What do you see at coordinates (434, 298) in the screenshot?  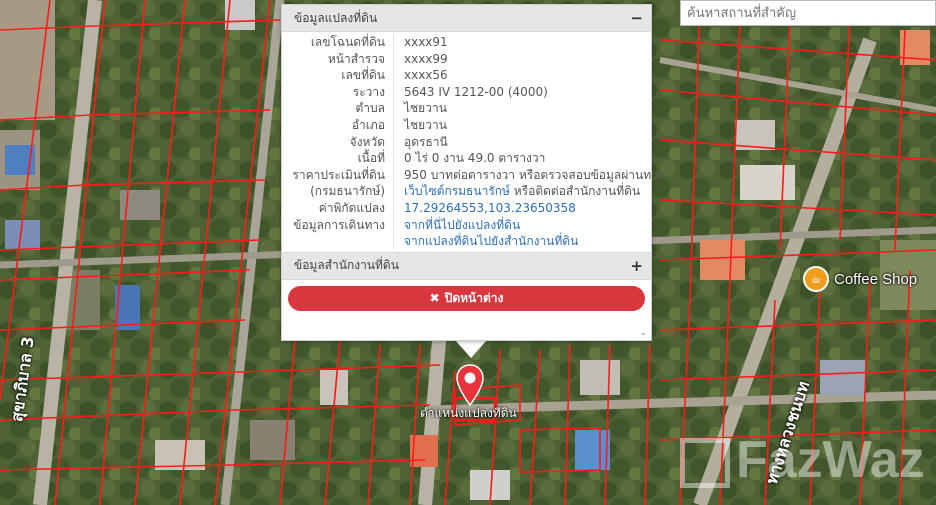 I see `close-icon: ✖` at bounding box center [434, 298].